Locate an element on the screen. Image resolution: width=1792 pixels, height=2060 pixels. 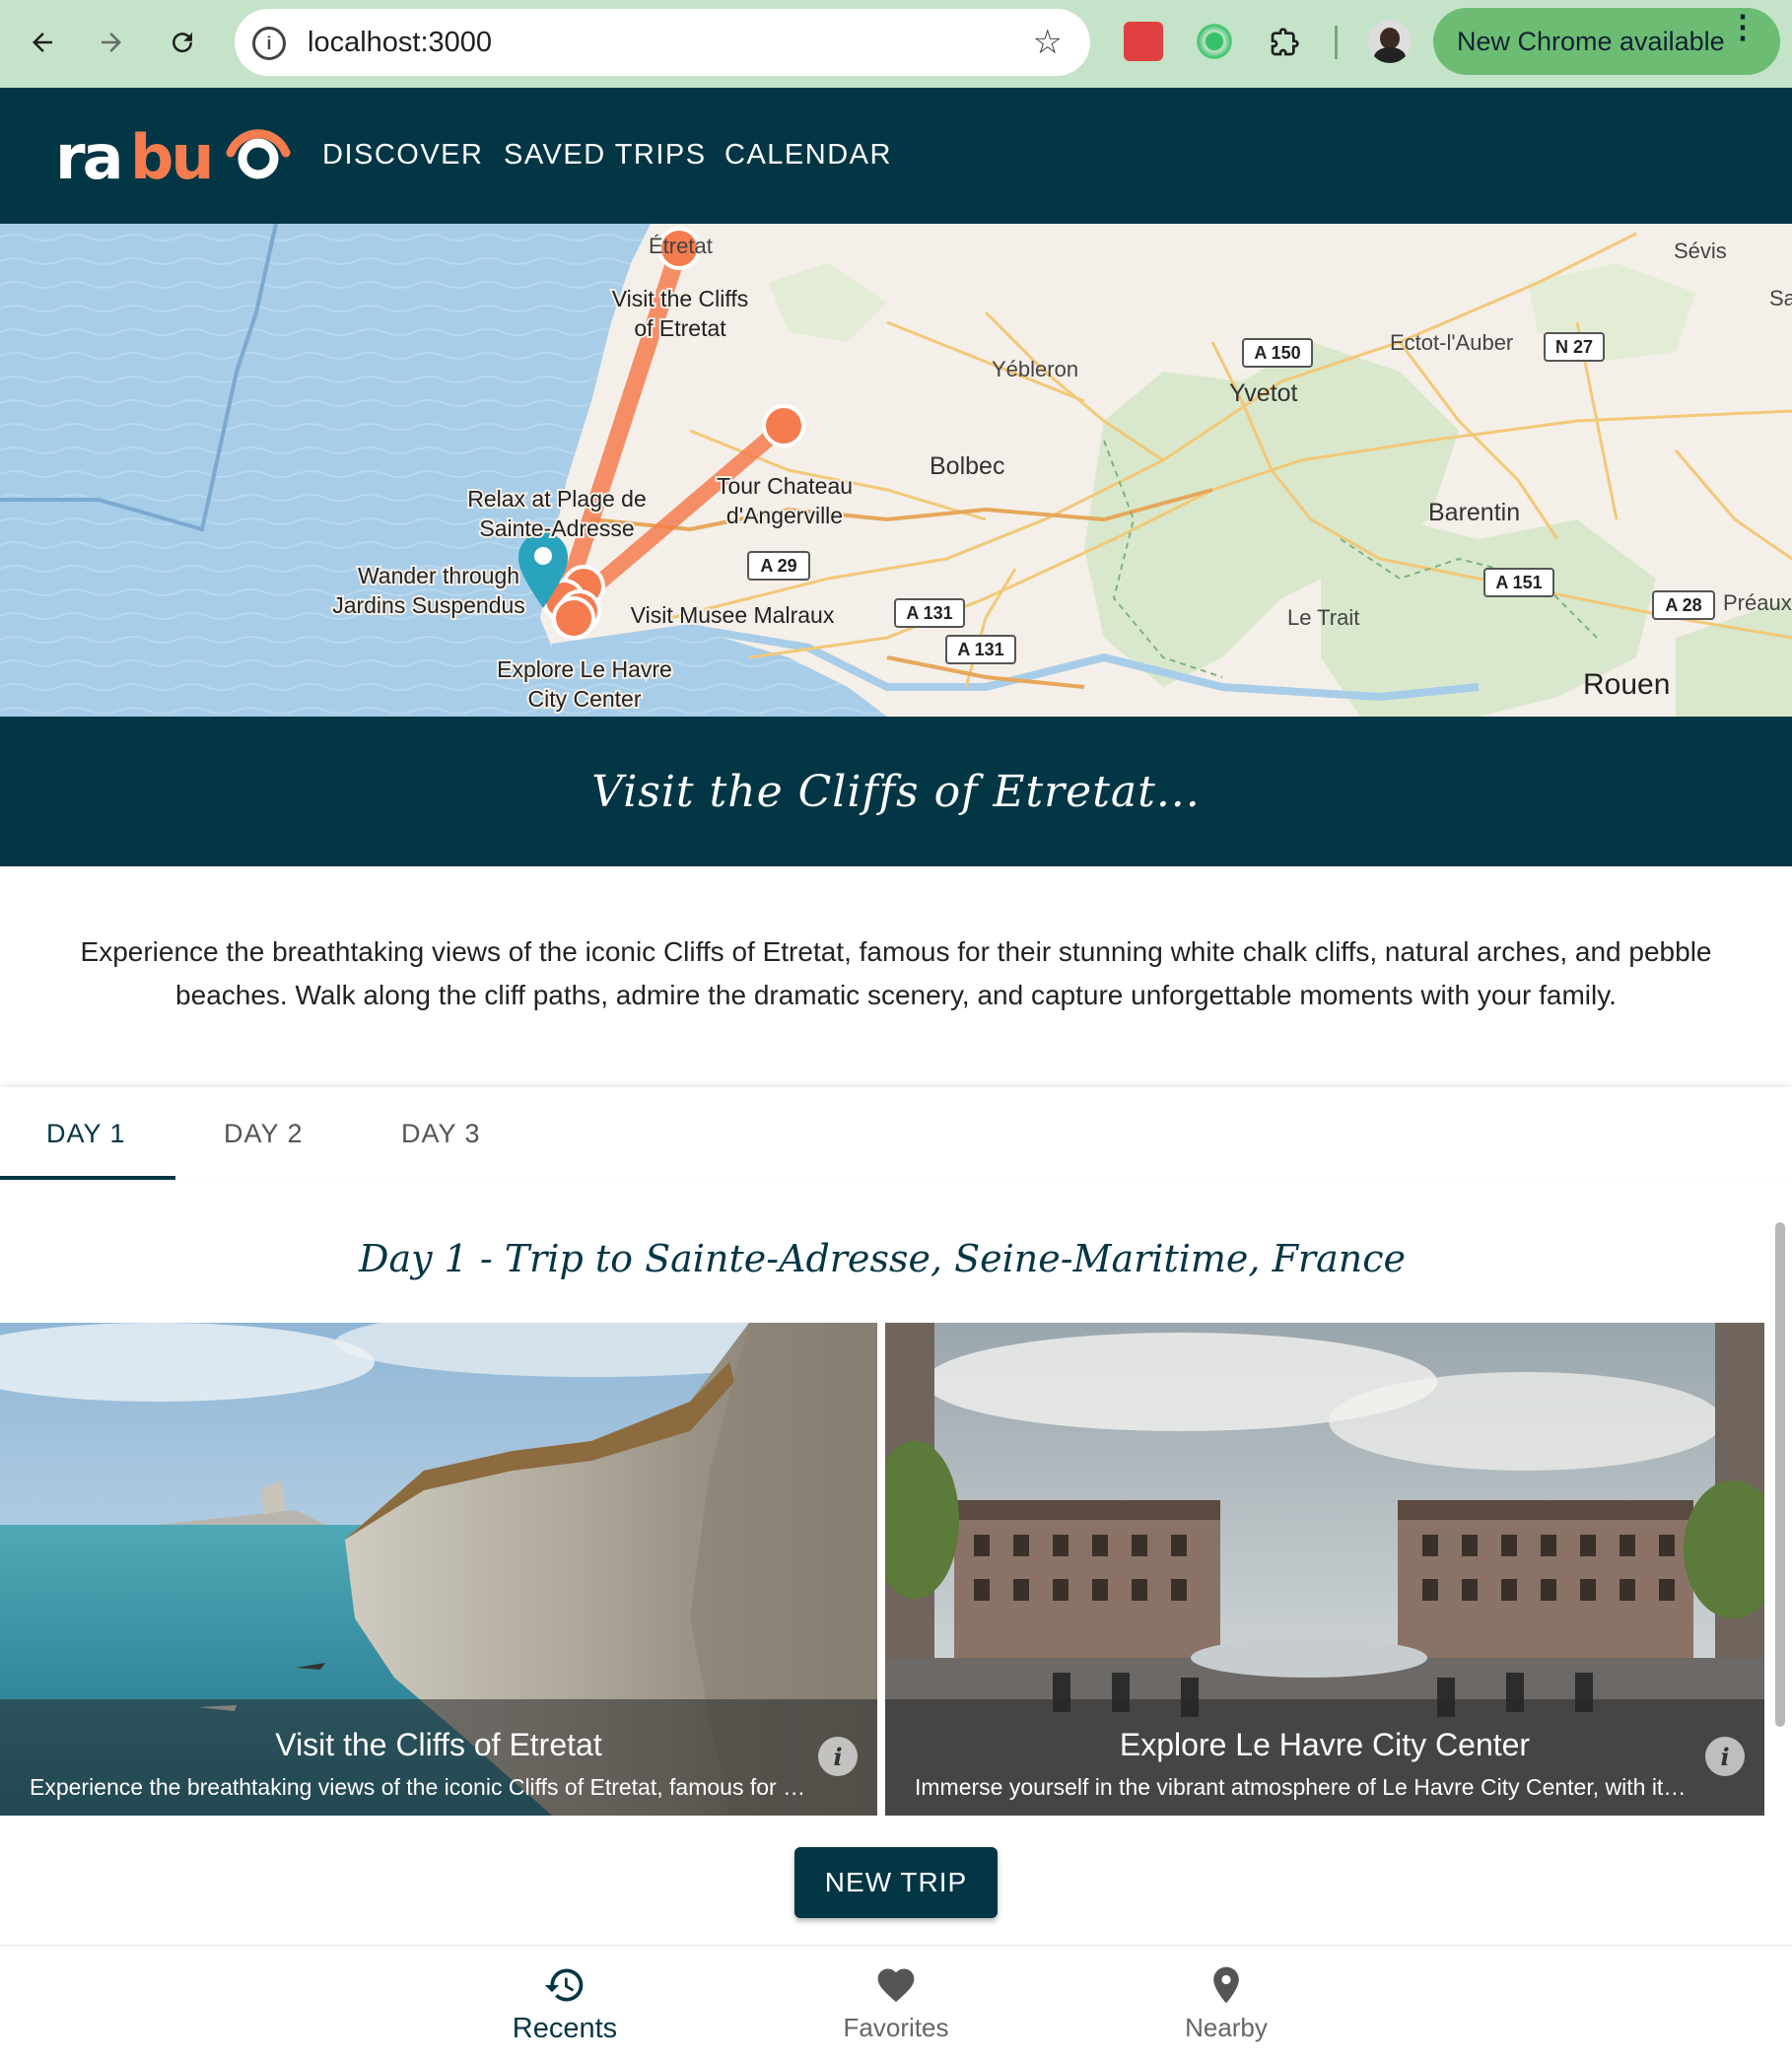
map-label-jardins: Wander through is located at coordinates (438, 575).